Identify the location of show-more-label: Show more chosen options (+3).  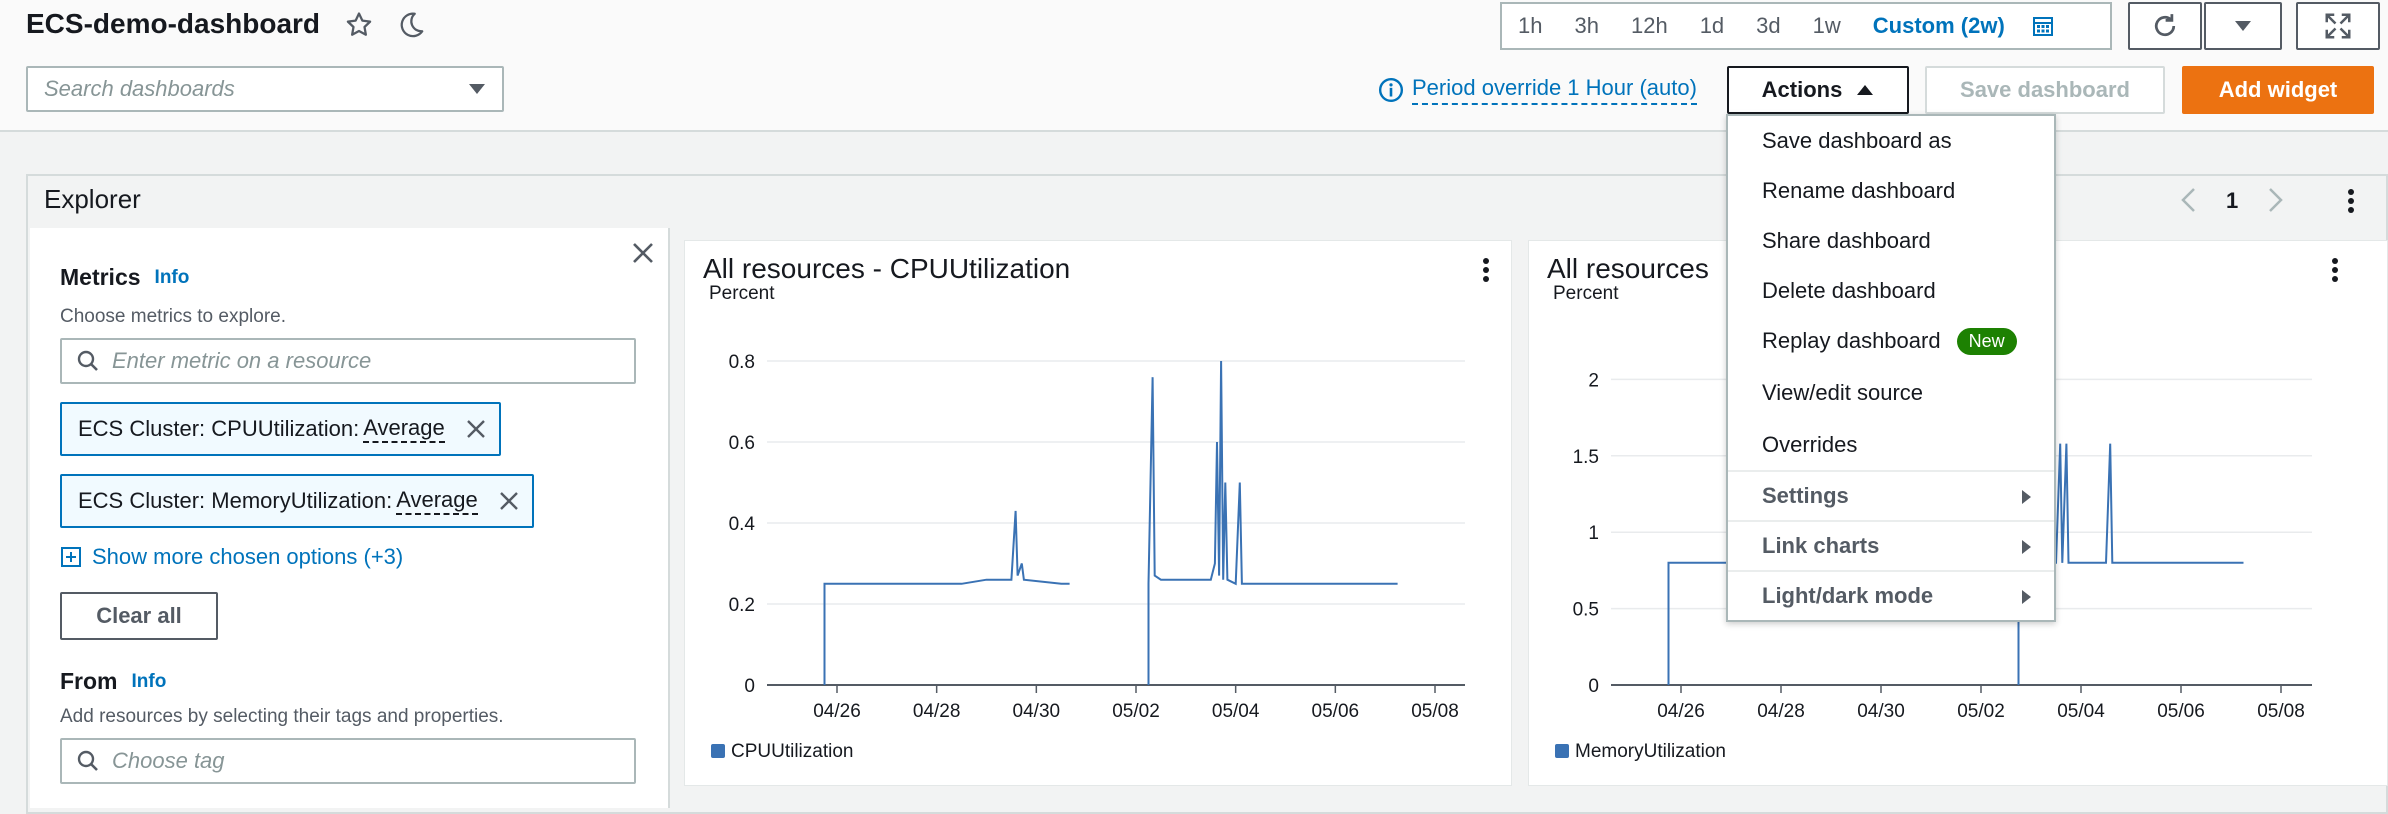
(248, 556).